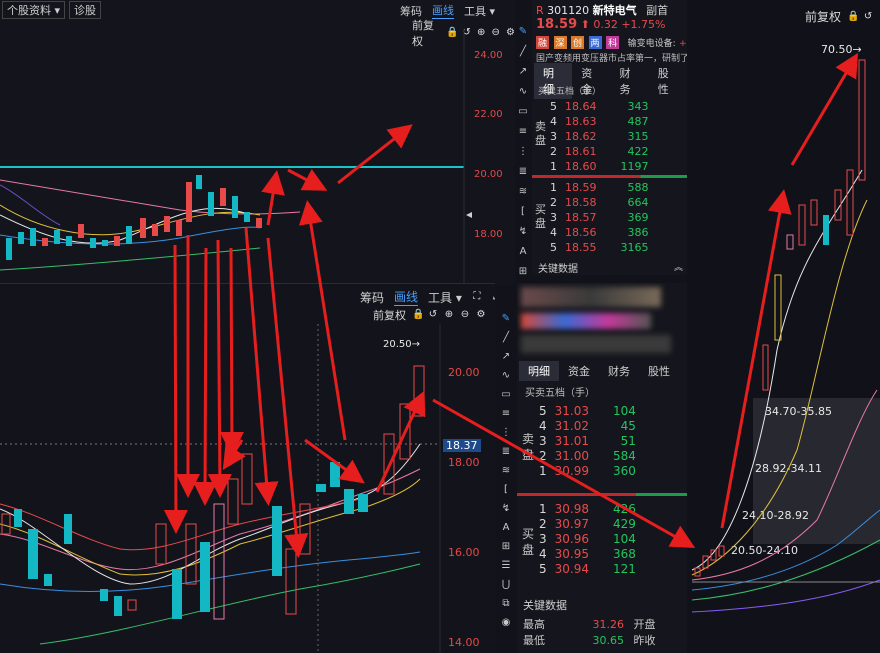 This screenshot has width=880, height=653. I want to click on bottom-rect-tool-icon: ▭, so click(506, 395).